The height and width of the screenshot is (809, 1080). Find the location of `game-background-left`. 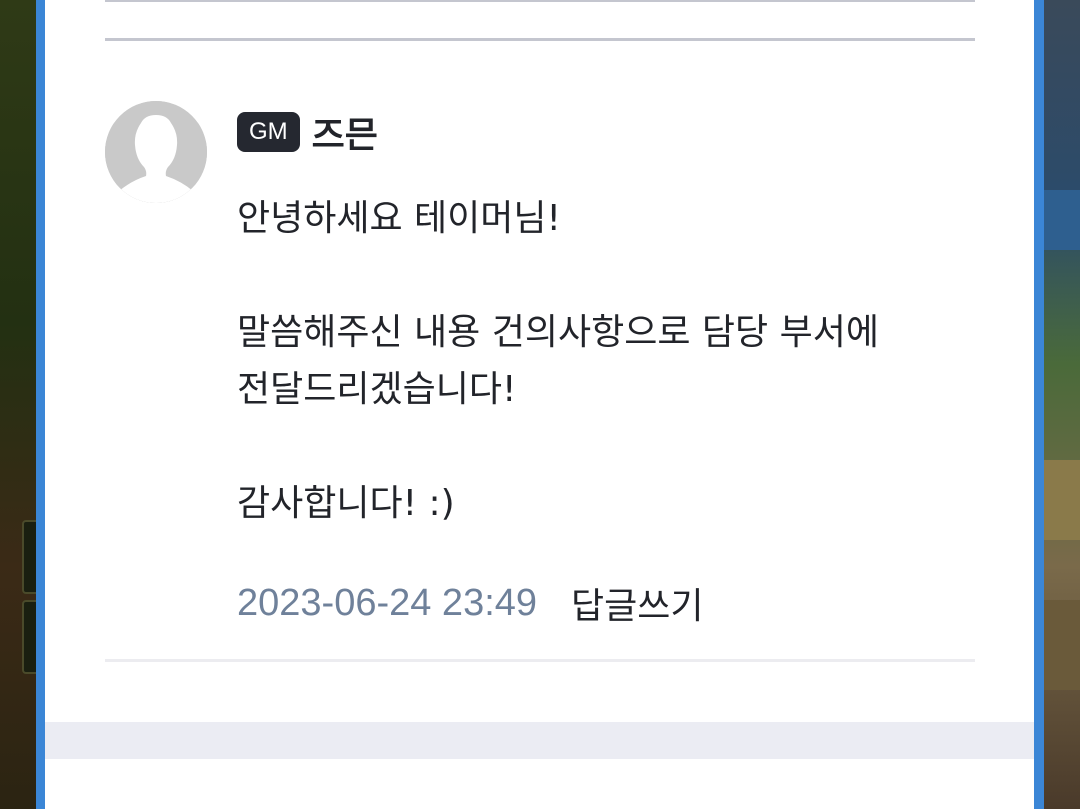

game-background-left is located at coordinates (20, 404).